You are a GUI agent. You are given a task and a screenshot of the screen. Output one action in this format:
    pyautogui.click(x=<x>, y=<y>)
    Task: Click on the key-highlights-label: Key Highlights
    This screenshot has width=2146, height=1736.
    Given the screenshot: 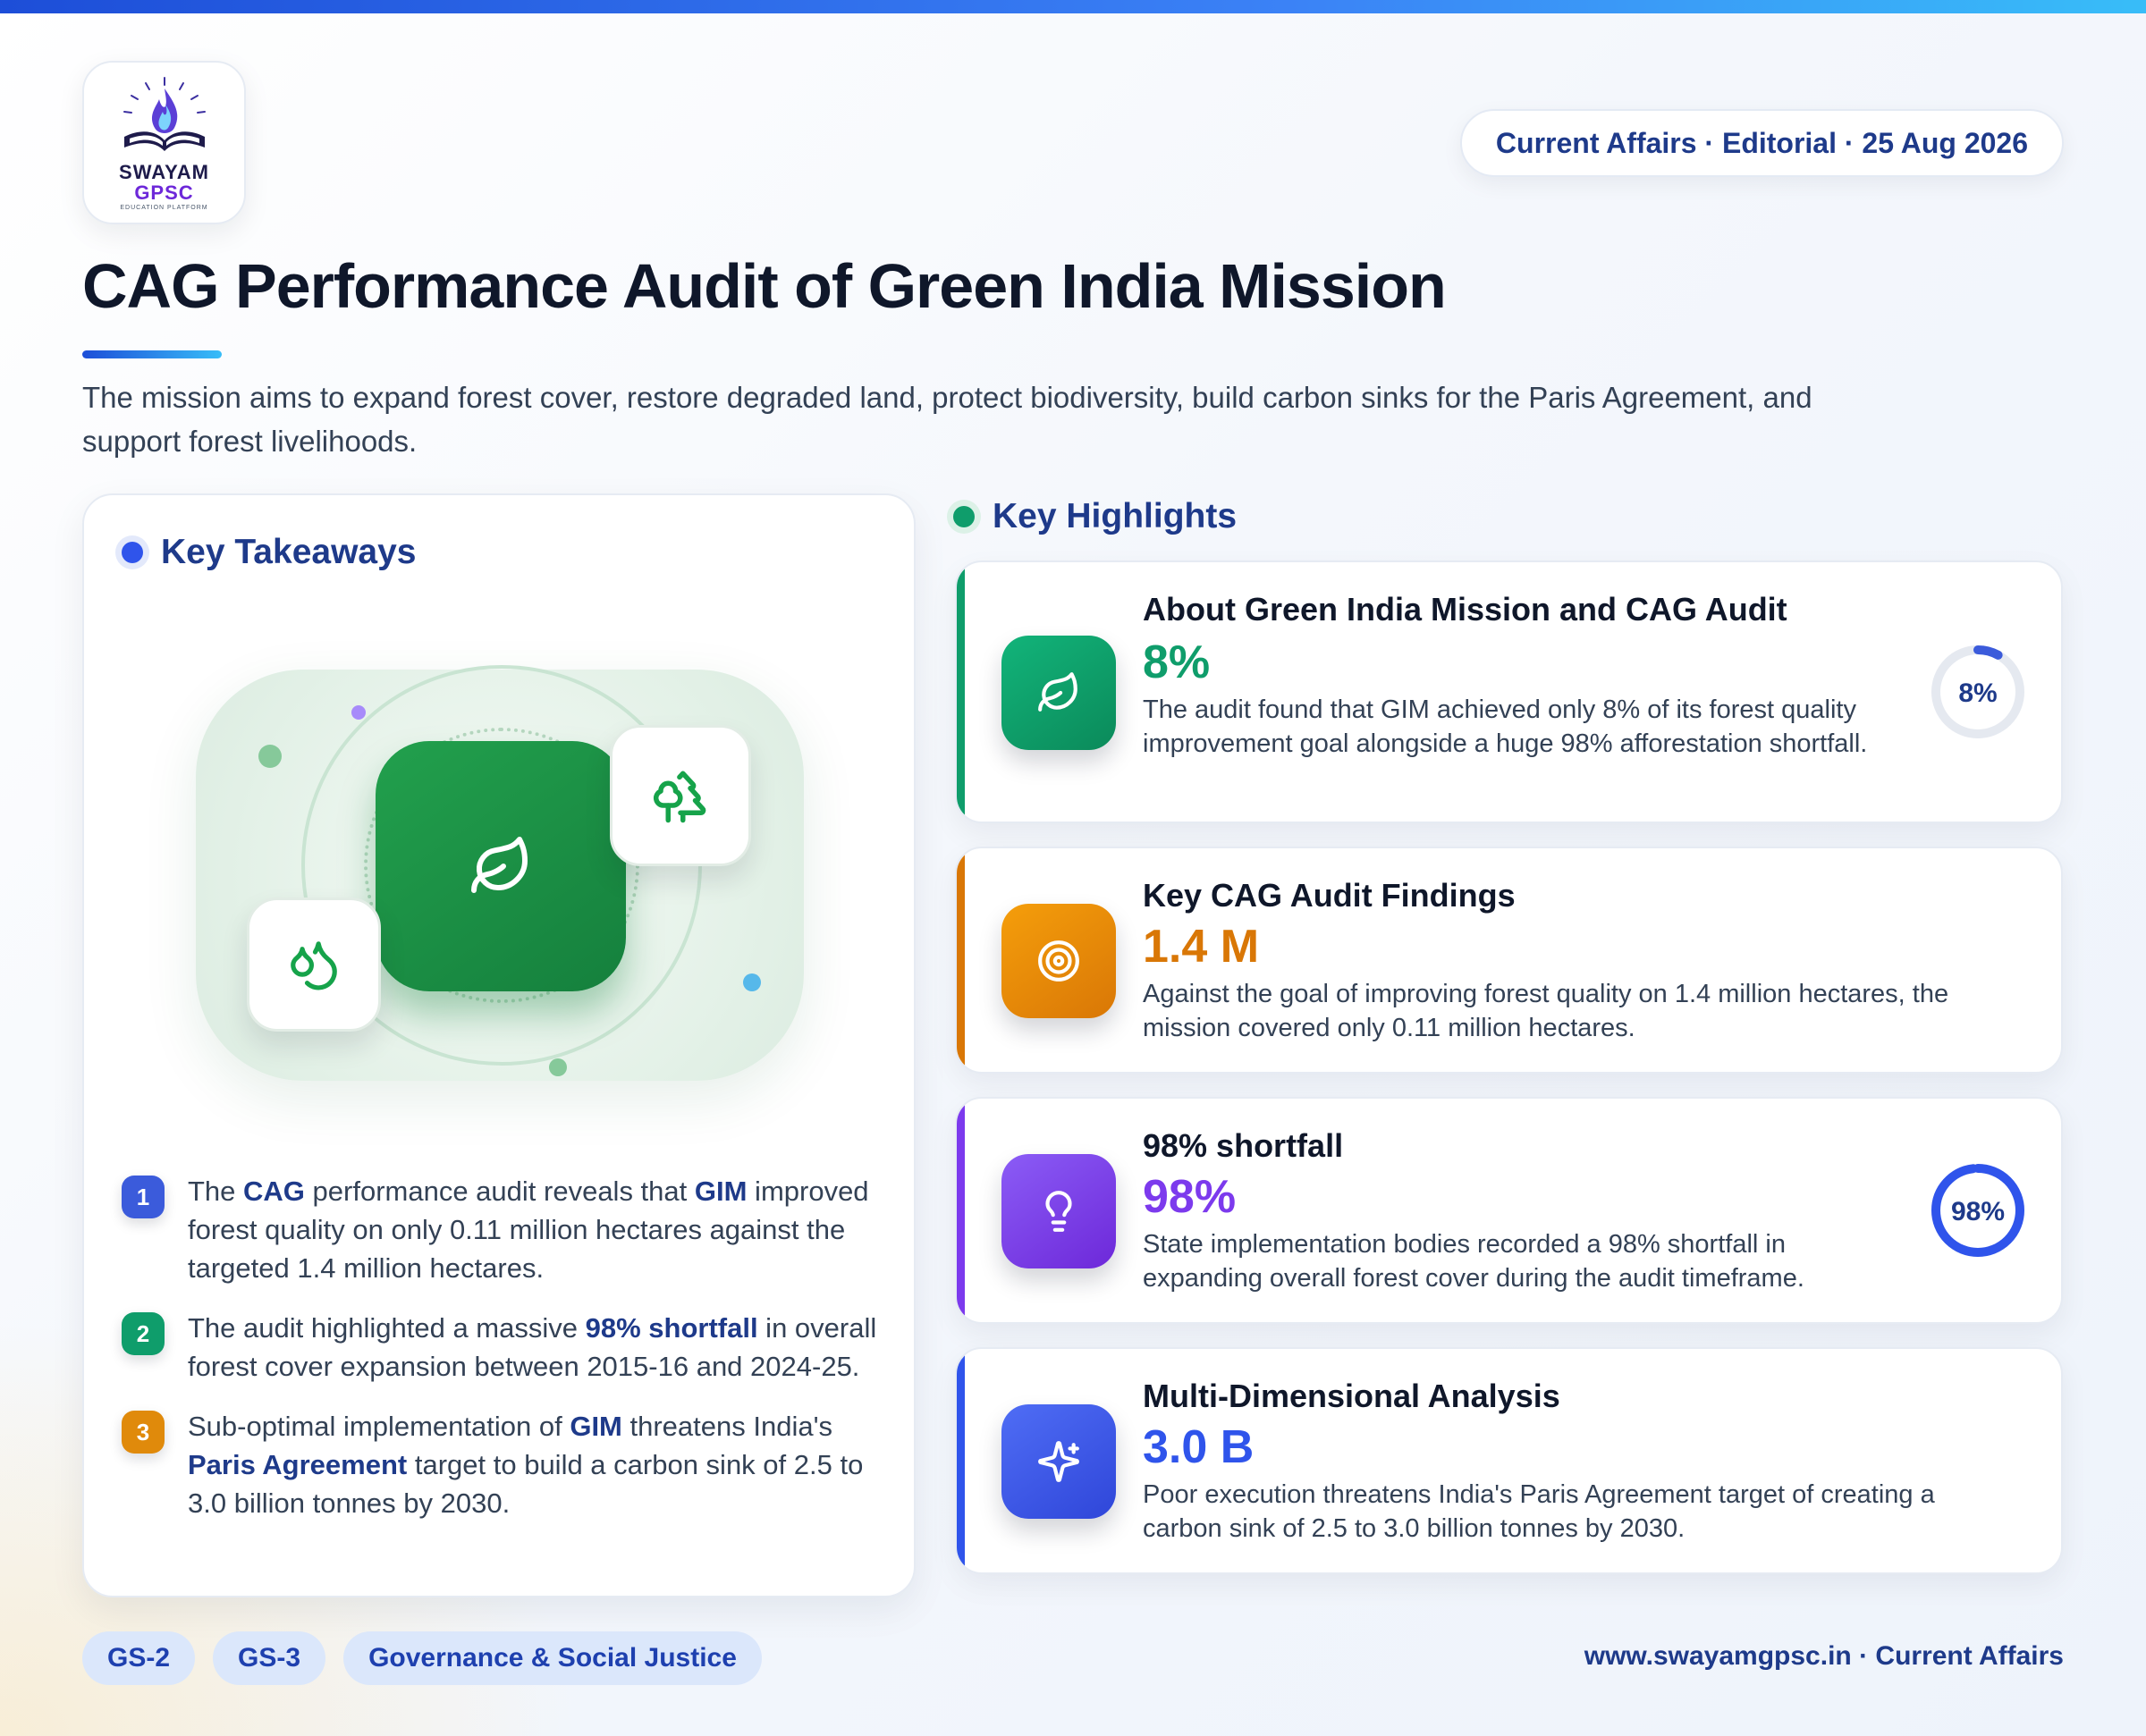 What is the action you would take?
    pyautogui.click(x=1115, y=516)
    